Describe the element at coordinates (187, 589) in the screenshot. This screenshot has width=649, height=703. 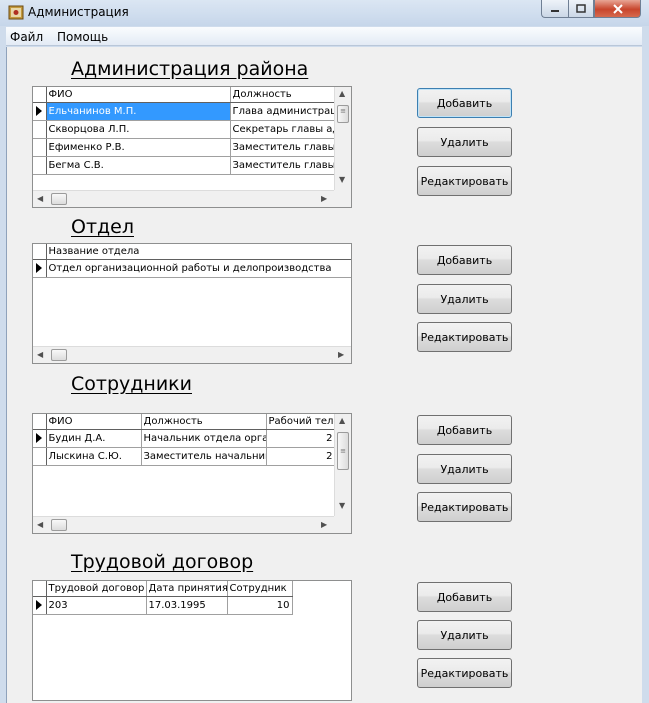
I see `column-header: Дата принятия` at that location.